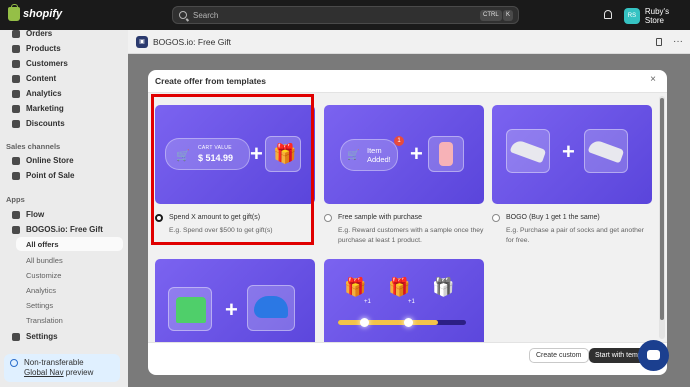 This screenshot has height=387, width=690. Describe the element at coordinates (192, 41) in the screenshot. I see `app-title: BOGOS.io: Free Gift` at that location.